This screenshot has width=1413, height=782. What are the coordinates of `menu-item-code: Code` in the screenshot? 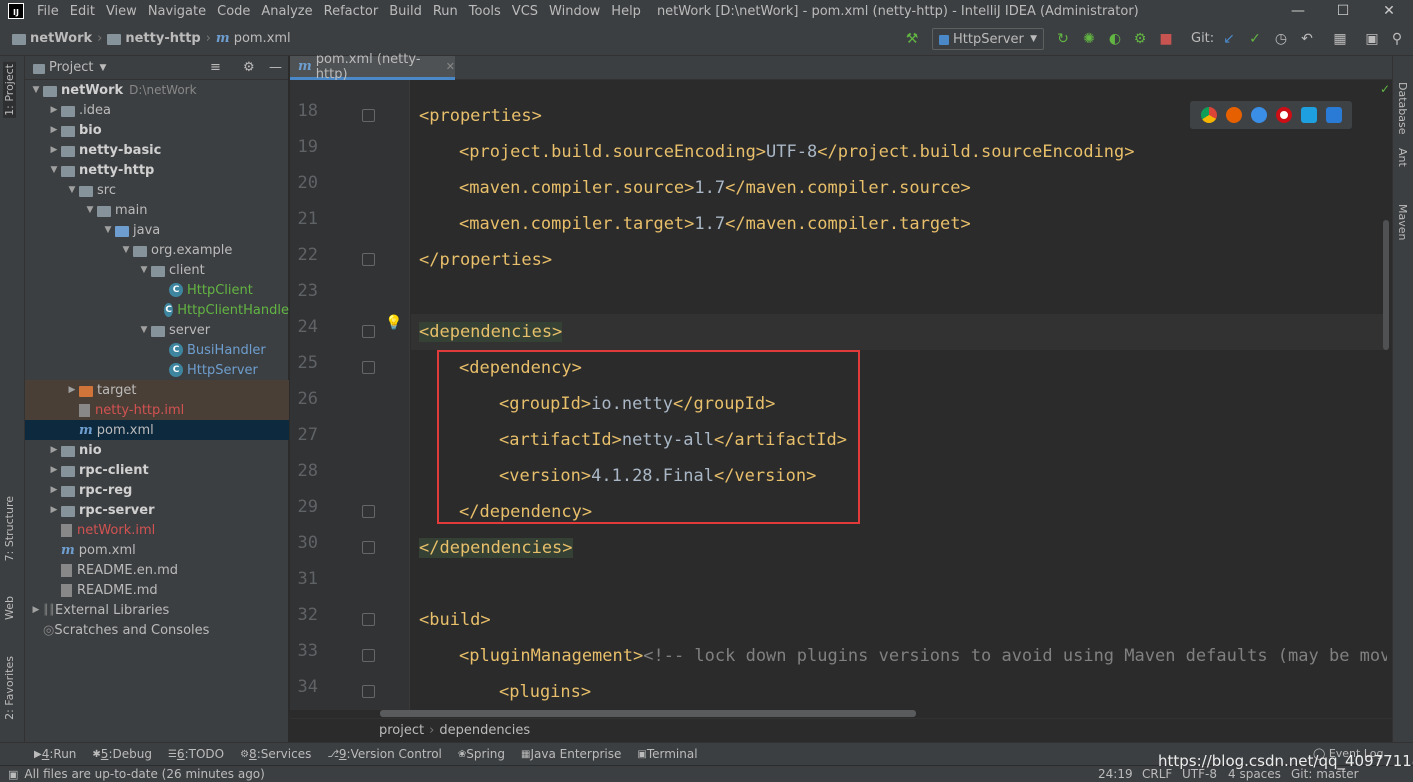 It's located at (234, 11).